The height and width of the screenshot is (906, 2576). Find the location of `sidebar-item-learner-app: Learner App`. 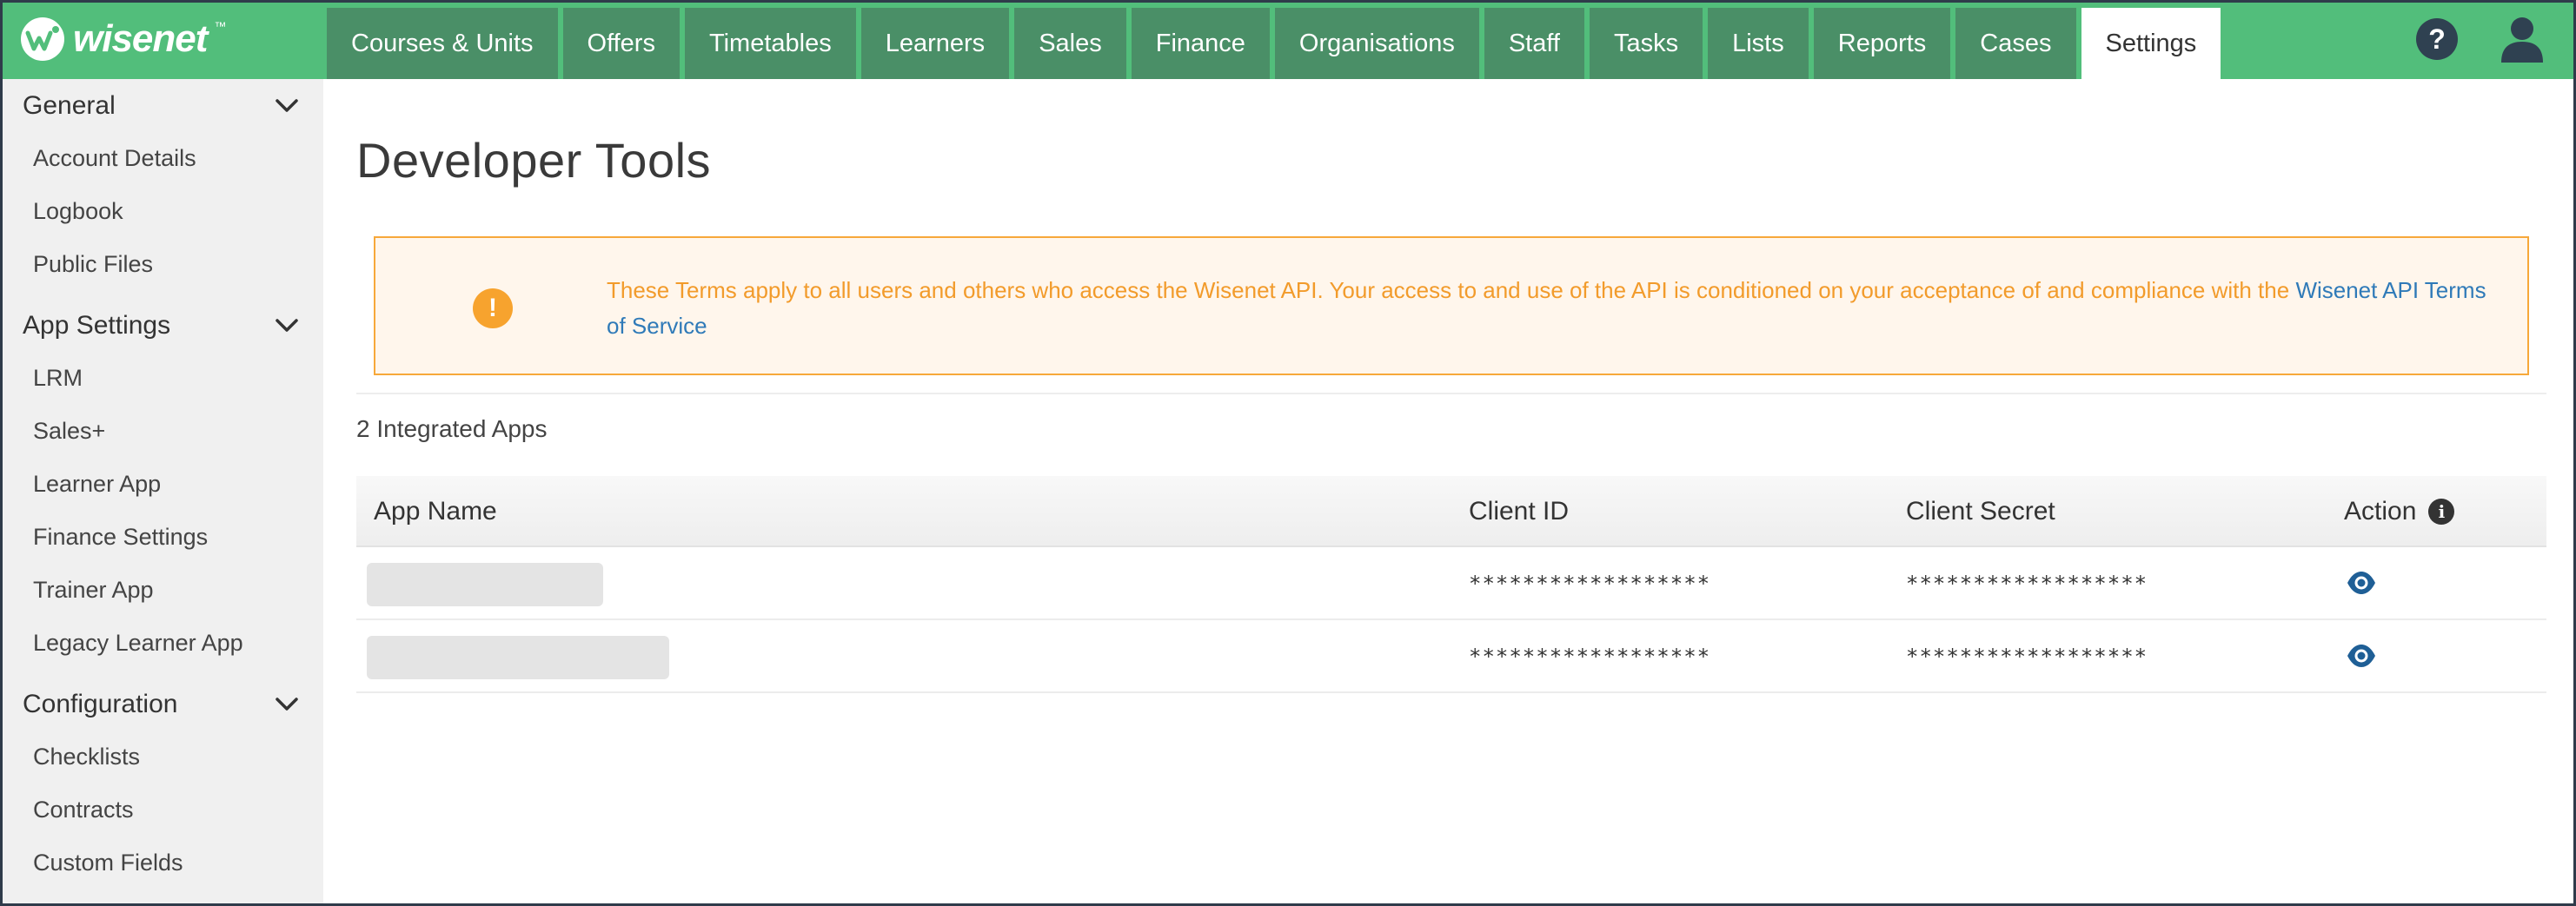

sidebar-item-learner-app: Learner App is located at coordinates (97, 484).